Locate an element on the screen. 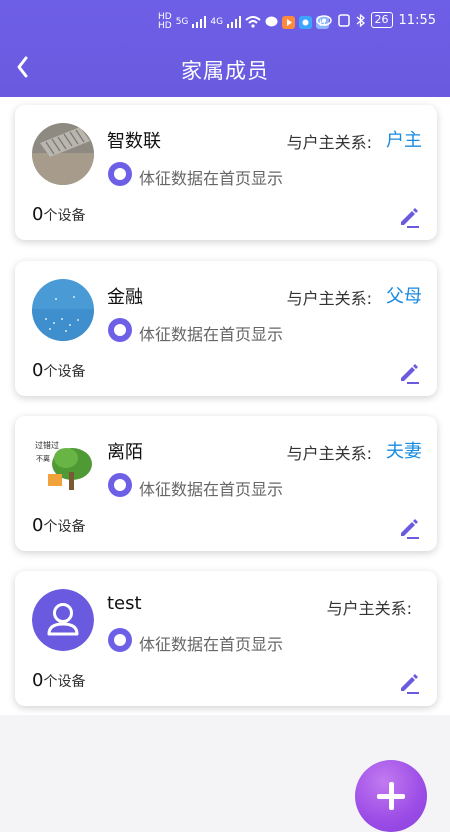 This screenshot has height=832, width=450. status-right: 26 11:55 is located at coordinates (375, 20).